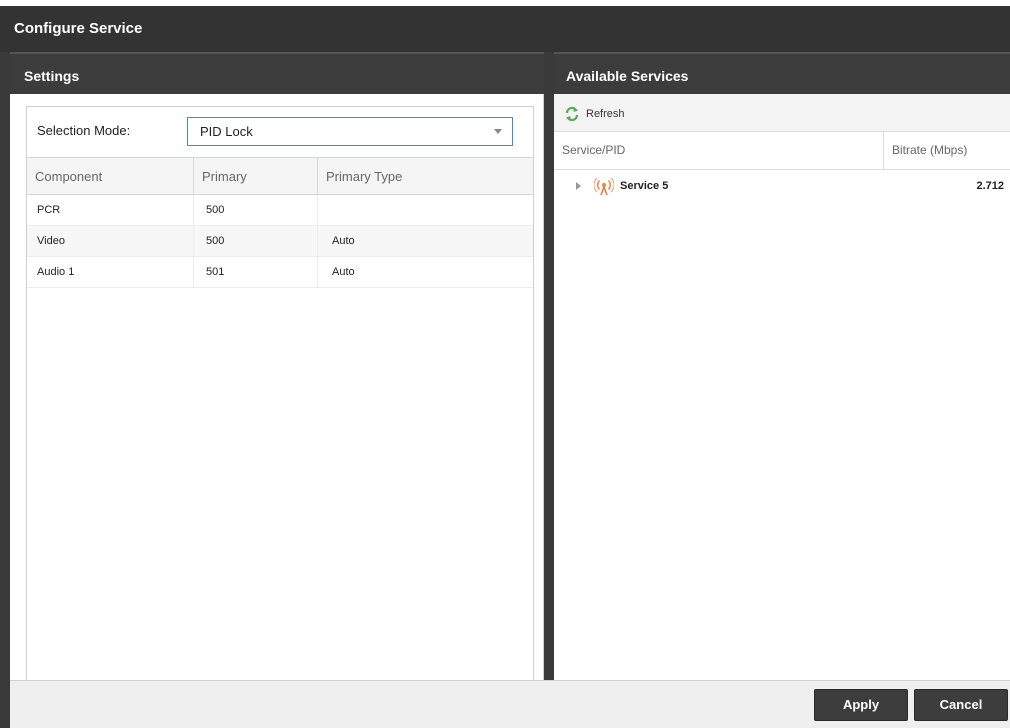  I want to click on column-header-component: Component, so click(110, 176).